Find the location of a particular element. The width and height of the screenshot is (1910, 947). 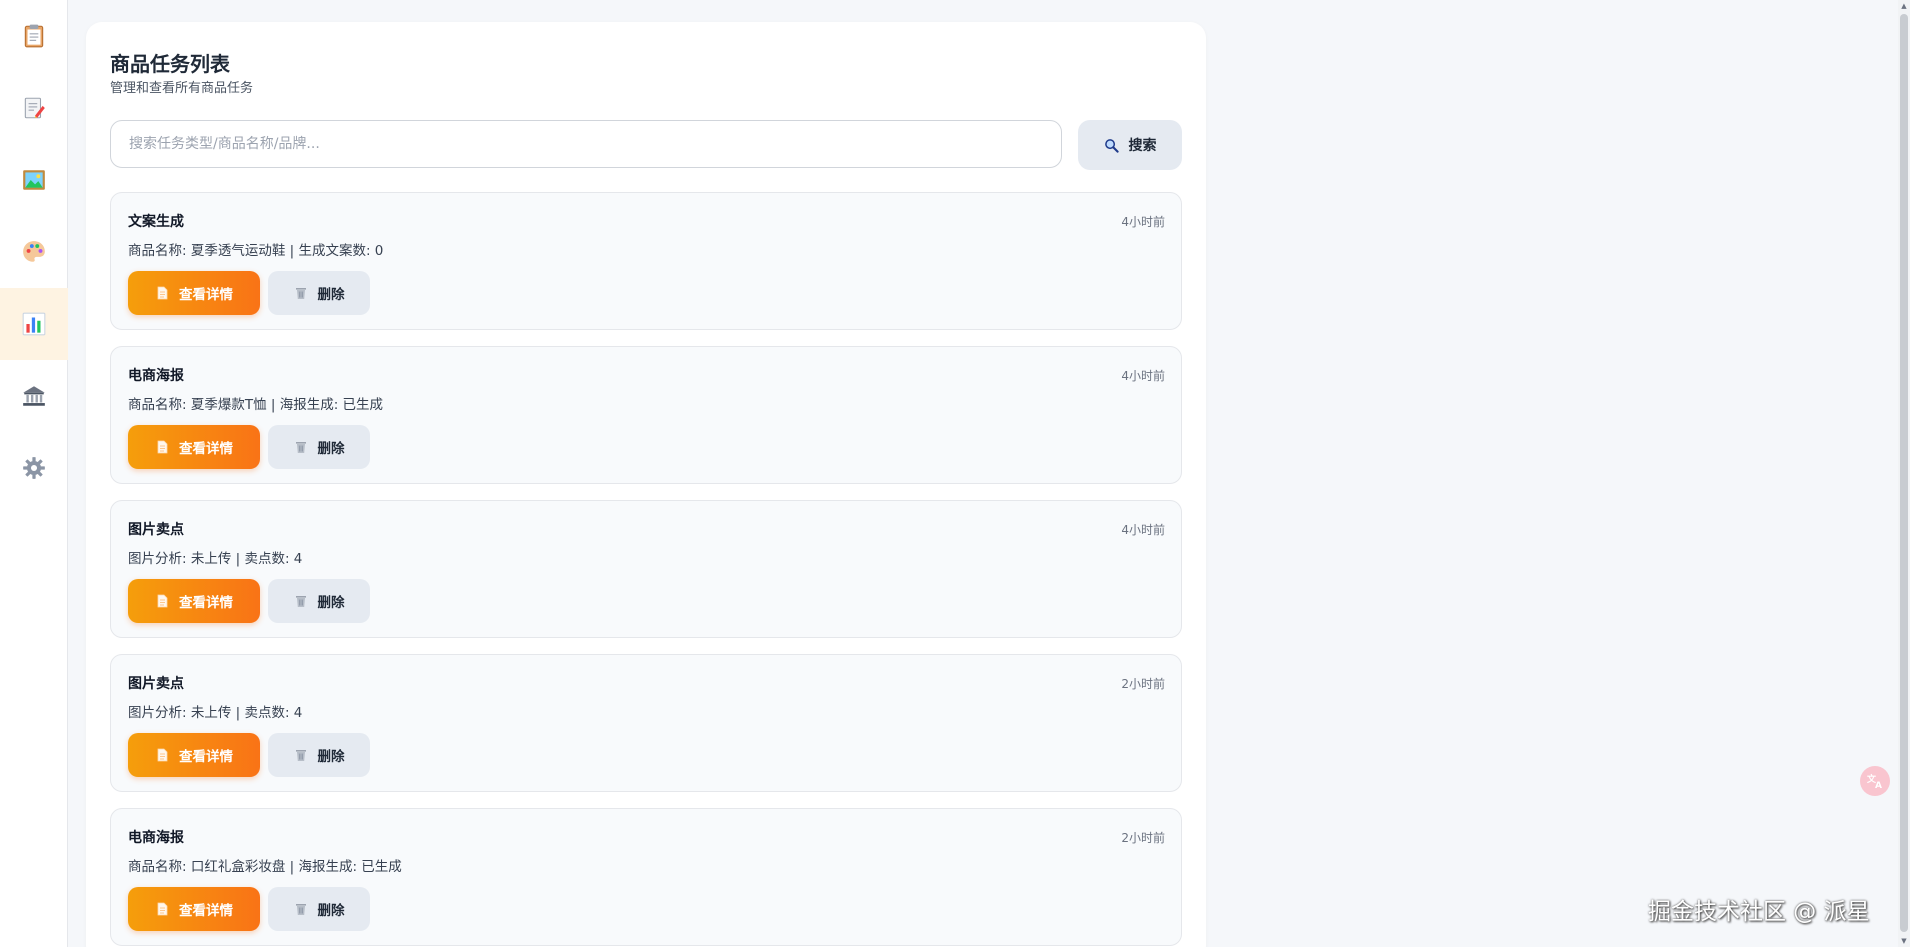

palette-icon is located at coordinates (34, 251).